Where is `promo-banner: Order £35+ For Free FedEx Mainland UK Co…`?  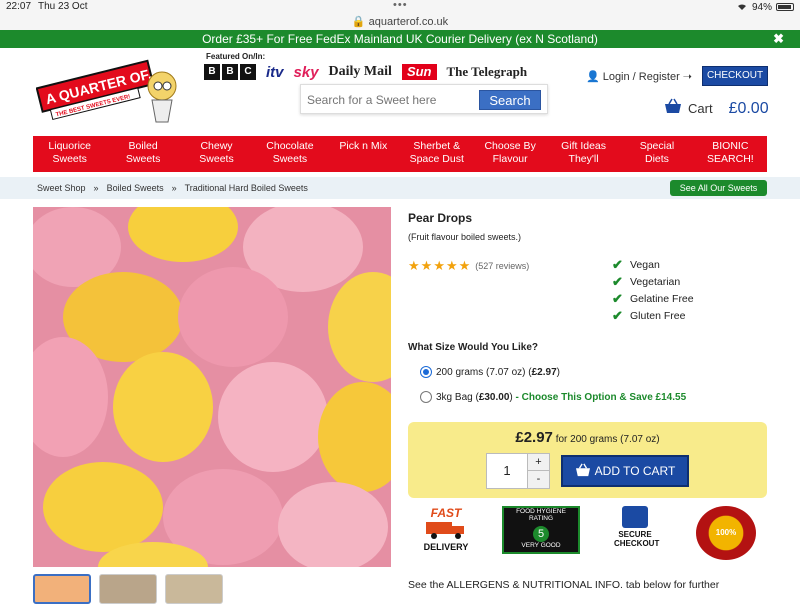 promo-banner: Order £35+ For Free FedEx Mainland UK Co… is located at coordinates (400, 39).